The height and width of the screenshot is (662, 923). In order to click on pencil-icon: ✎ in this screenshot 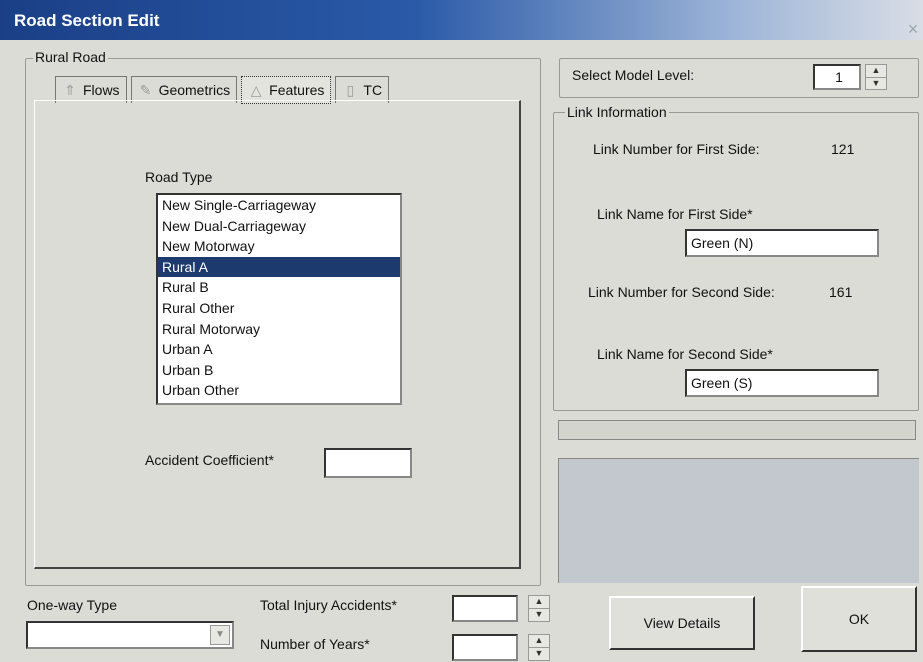, I will do `click(145, 89)`.